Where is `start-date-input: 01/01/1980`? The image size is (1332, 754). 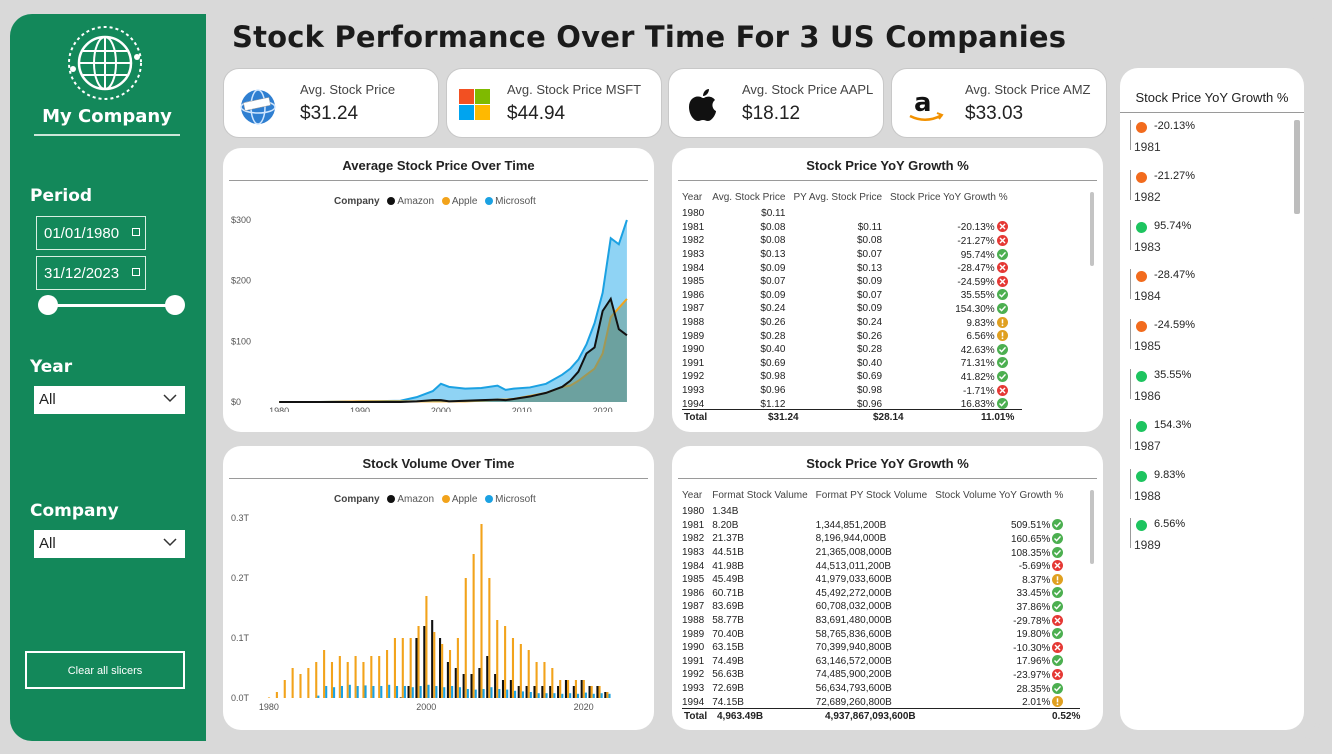 start-date-input: 01/01/1980 is located at coordinates (91, 233).